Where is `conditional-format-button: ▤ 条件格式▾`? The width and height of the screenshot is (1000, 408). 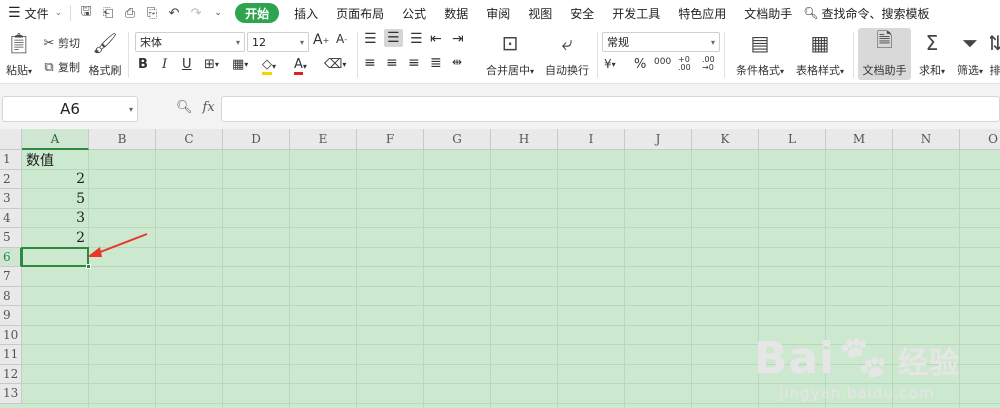
conditional-format-button: ▤ 条件格式▾ is located at coordinates (760, 54).